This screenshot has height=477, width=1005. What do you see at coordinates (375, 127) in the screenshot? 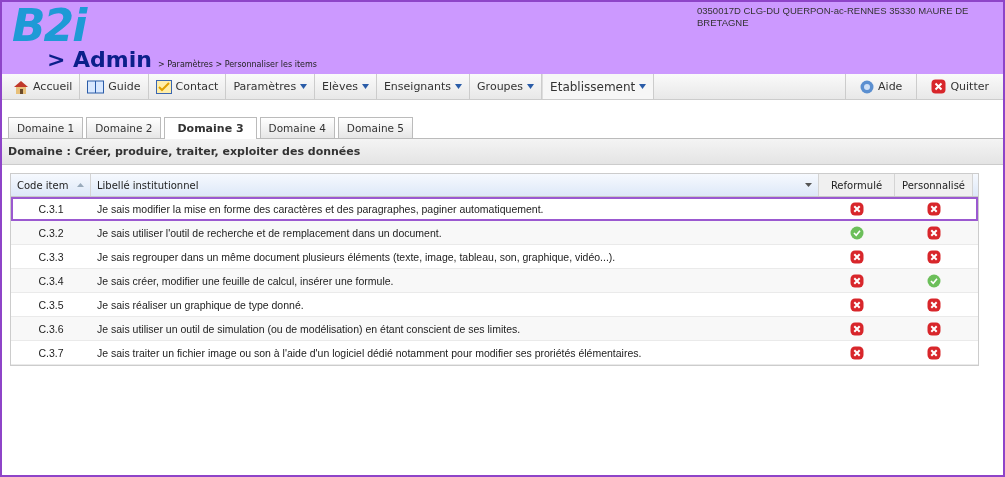
I see `tab: Domaine 5` at bounding box center [375, 127].